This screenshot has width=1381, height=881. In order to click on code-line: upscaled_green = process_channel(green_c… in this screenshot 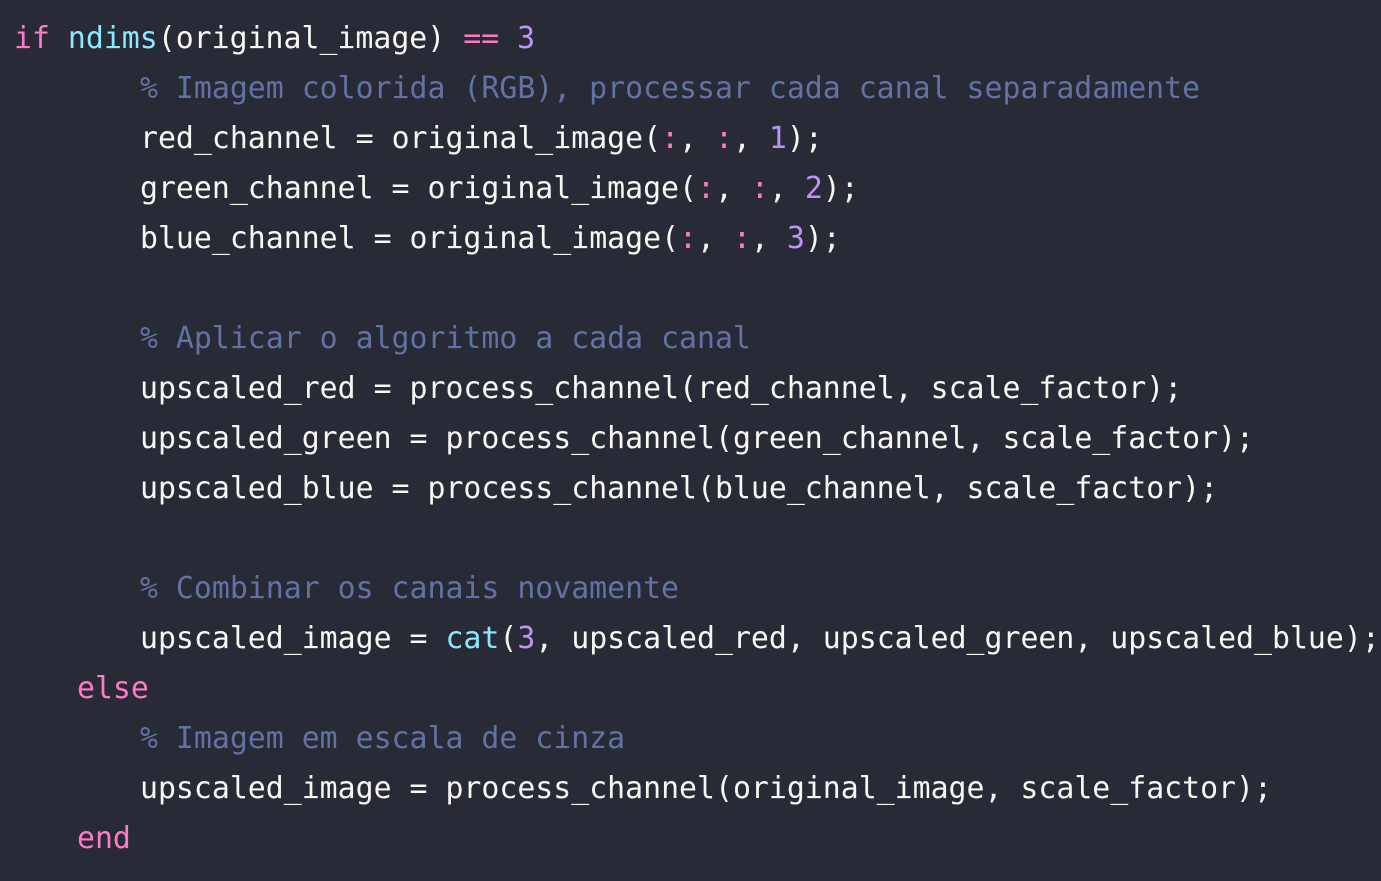, I will do `click(697, 439)`.